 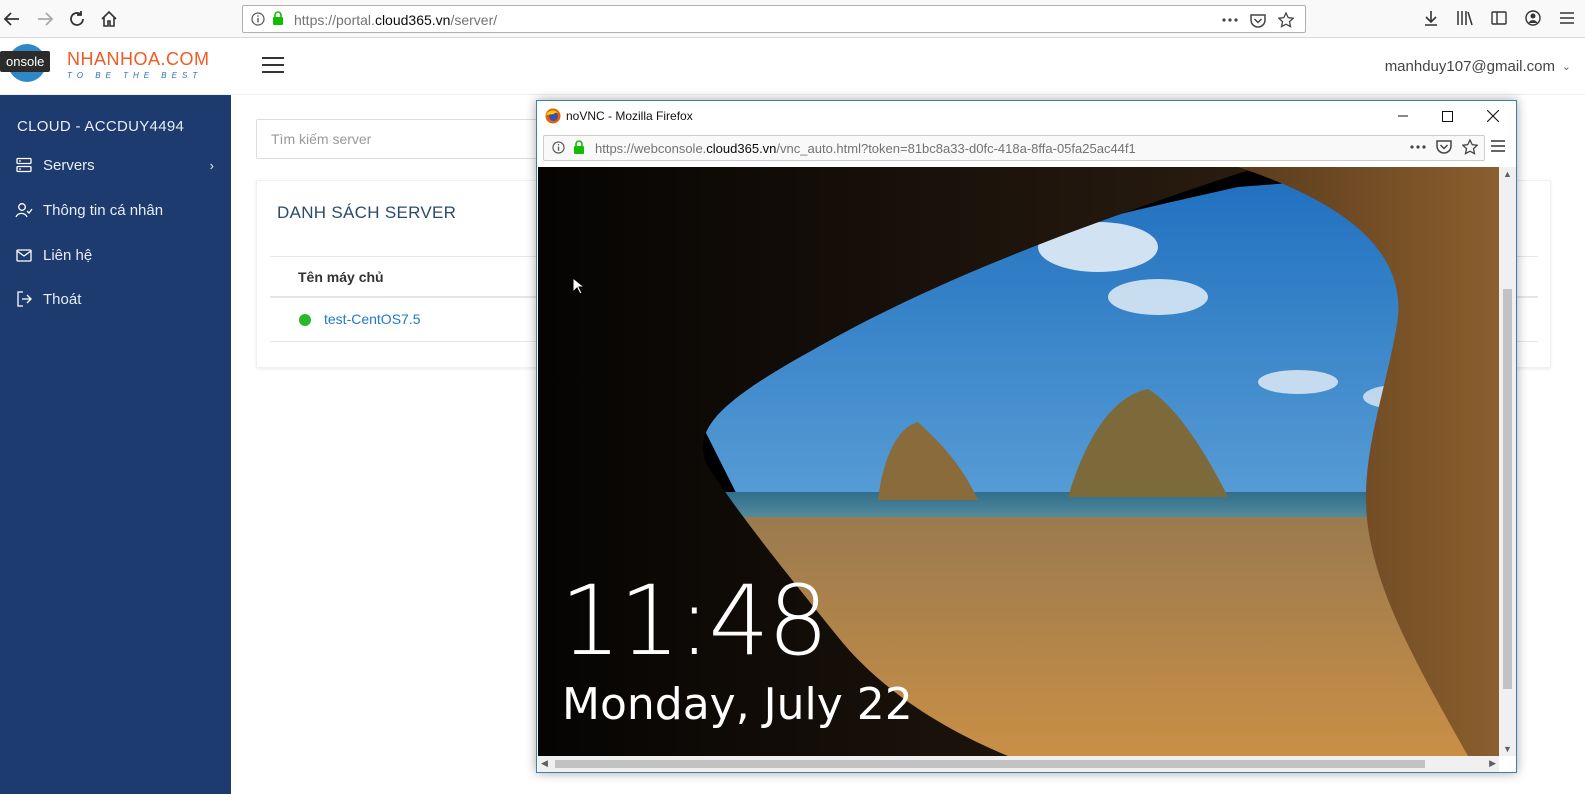 I want to click on sidebar-item-servers: Servers ›, so click(x=119, y=165).